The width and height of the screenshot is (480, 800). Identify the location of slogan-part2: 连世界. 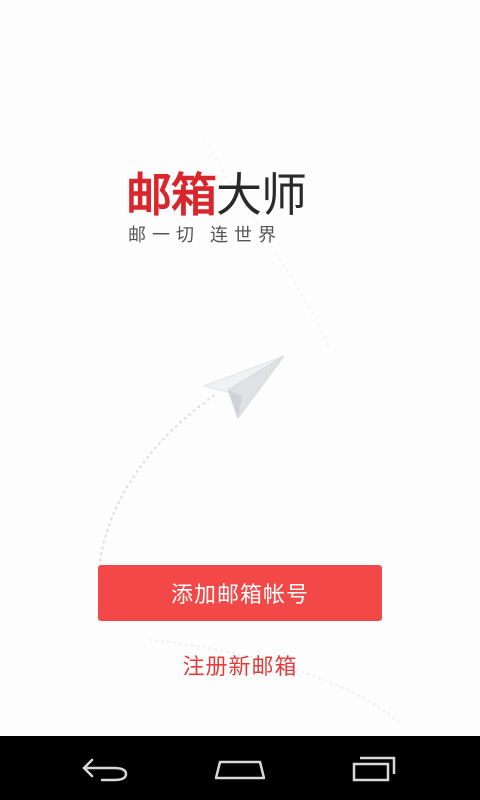
(246, 235).